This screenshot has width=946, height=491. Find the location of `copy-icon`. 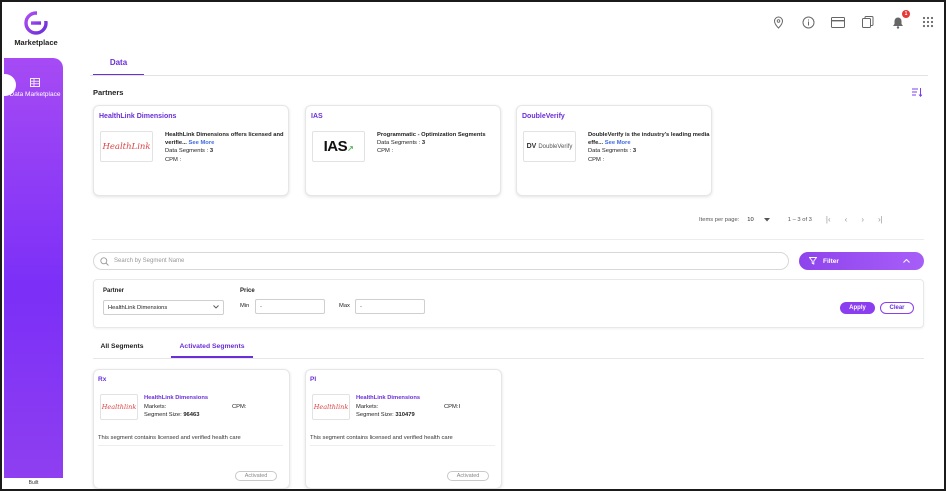

copy-icon is located at coordinates (868, 22).